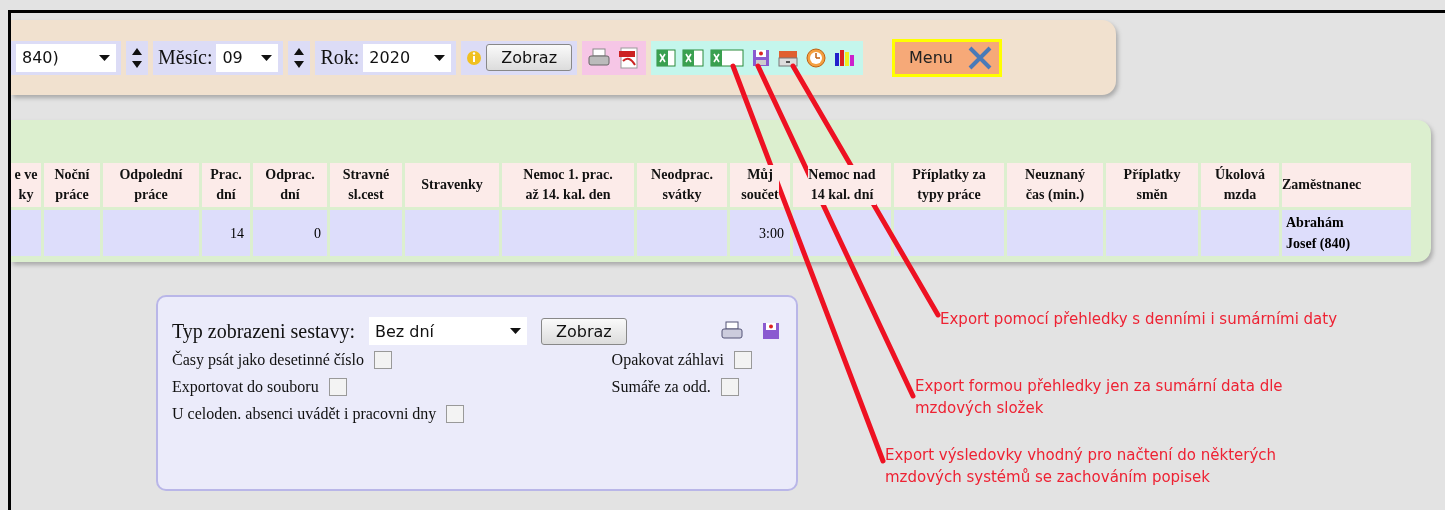 Image resolution: width=1445 pixels, height=510 pixels. What do you see at coordinates (1139, 319) in the screenshot?
I see `annotation-text: Export pomocí přehledky s denními i sumárními daty` at bounding box center [1139, 319].